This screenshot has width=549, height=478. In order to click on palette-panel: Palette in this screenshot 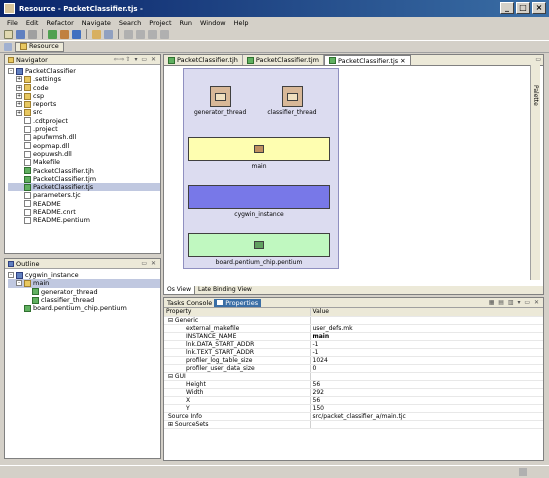, I will do `click(535, 172)`.